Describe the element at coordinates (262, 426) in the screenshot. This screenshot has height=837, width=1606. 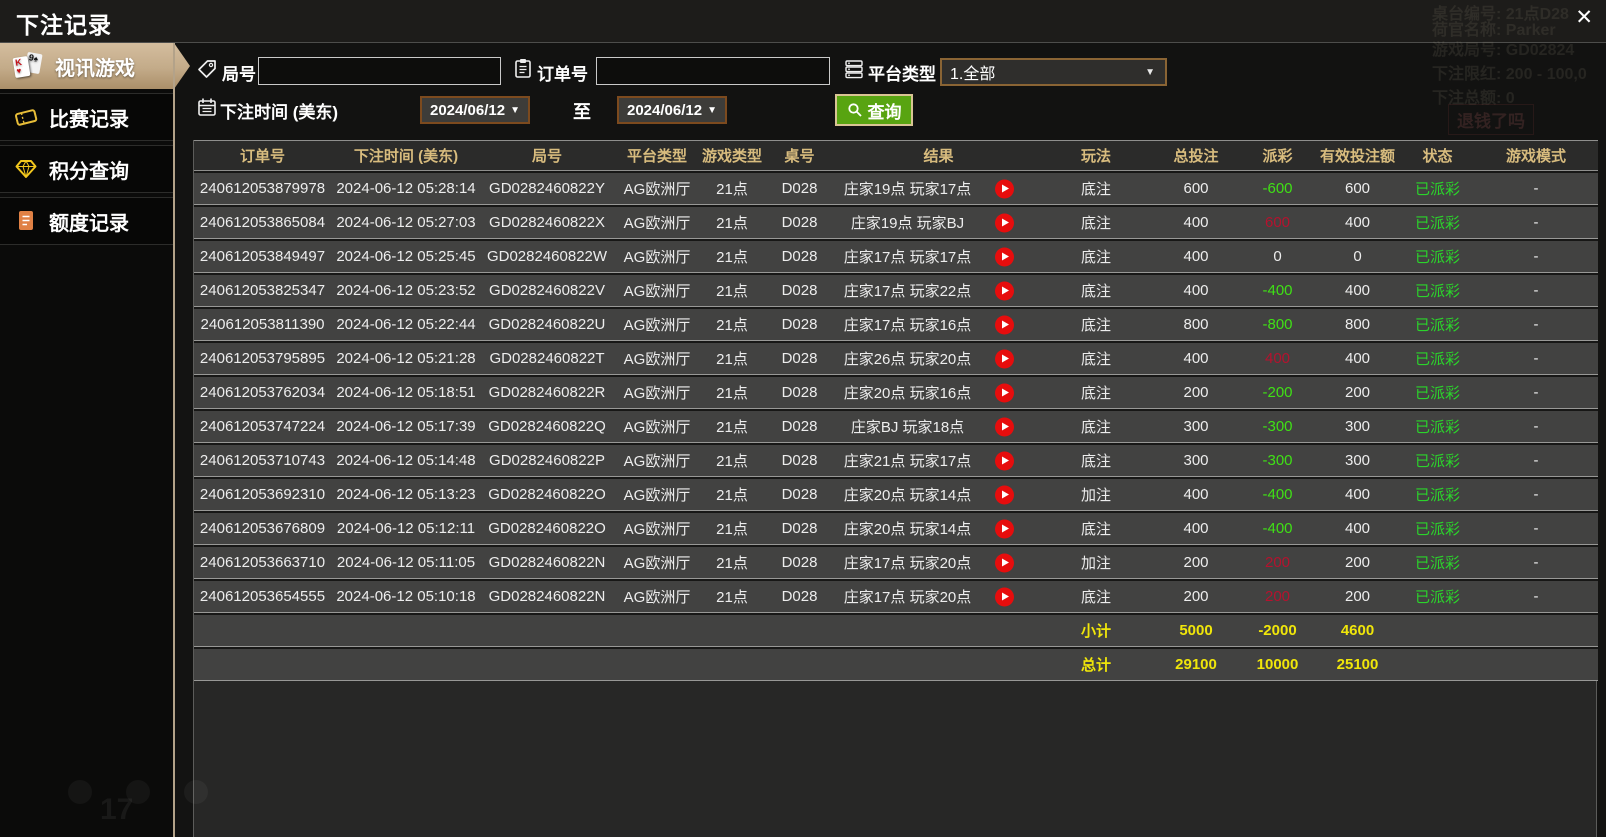
I see `cell-order: 240612053747224` at that location.